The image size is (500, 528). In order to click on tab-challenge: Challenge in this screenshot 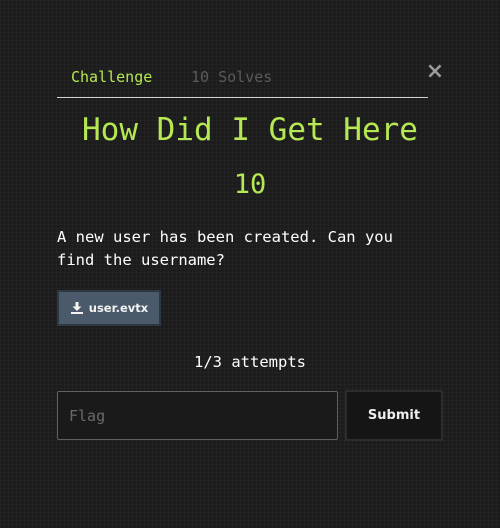, I will do `click(111, 77)`.